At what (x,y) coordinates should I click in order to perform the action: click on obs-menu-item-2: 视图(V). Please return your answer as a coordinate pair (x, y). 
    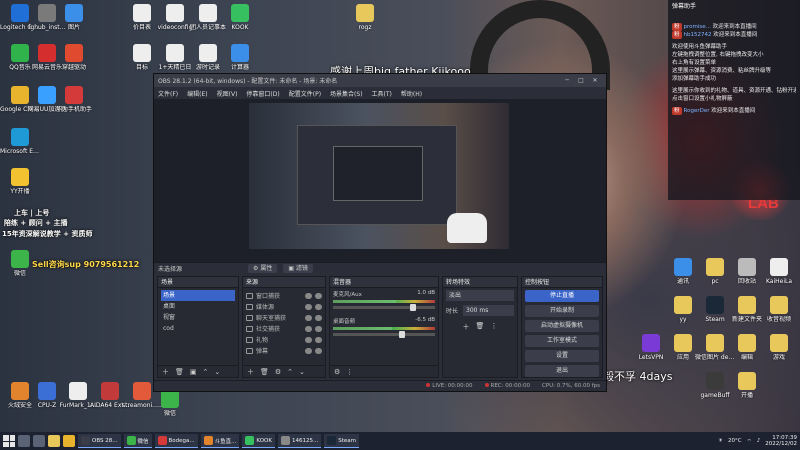
    Looking at the image, I should click on (227, 93).